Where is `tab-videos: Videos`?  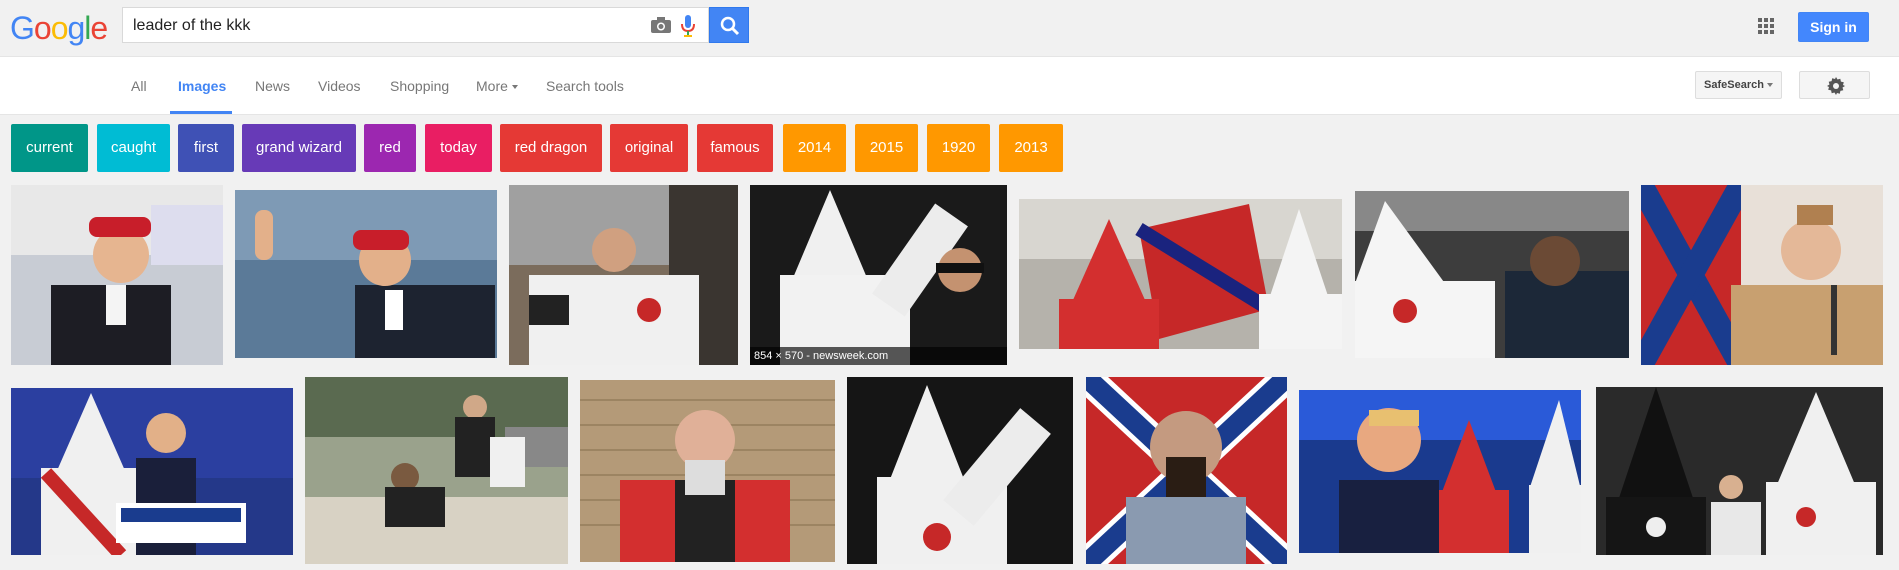 tab-videos: Videos is located at coordinates (339, 86).